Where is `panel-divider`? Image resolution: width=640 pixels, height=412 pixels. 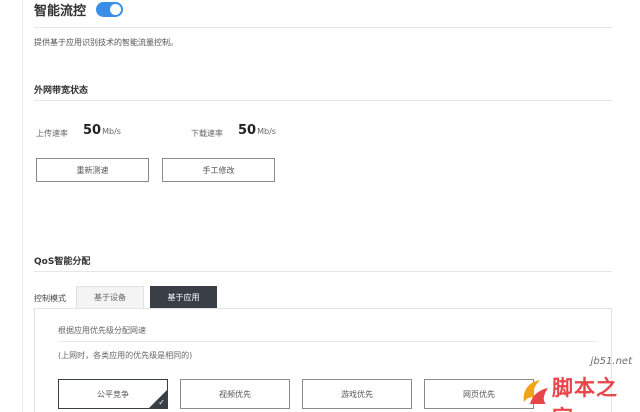
panel-divider is located at coordinates (328, 341).